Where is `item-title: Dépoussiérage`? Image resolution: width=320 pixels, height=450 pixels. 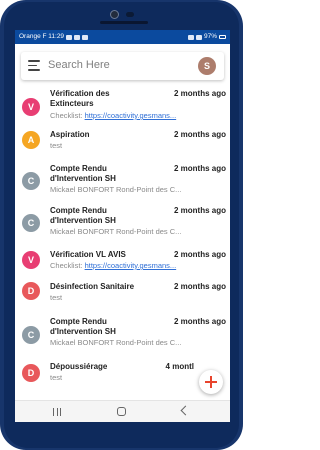
item-title: Dépoussiérage is located at coordinates (79, 366).